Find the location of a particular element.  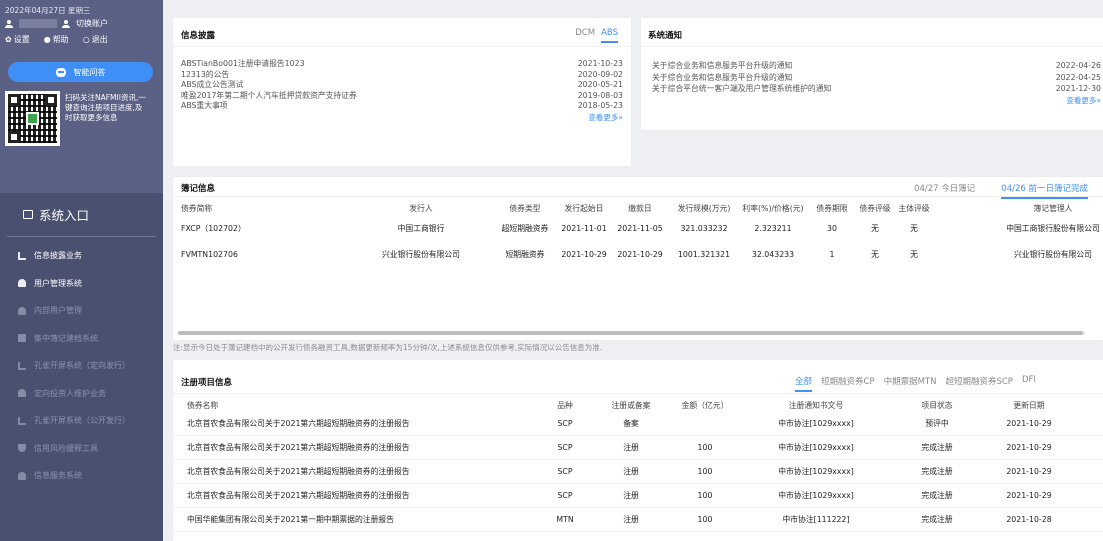

item-date: 2018-05-23 is located at coordinates (600, 106).